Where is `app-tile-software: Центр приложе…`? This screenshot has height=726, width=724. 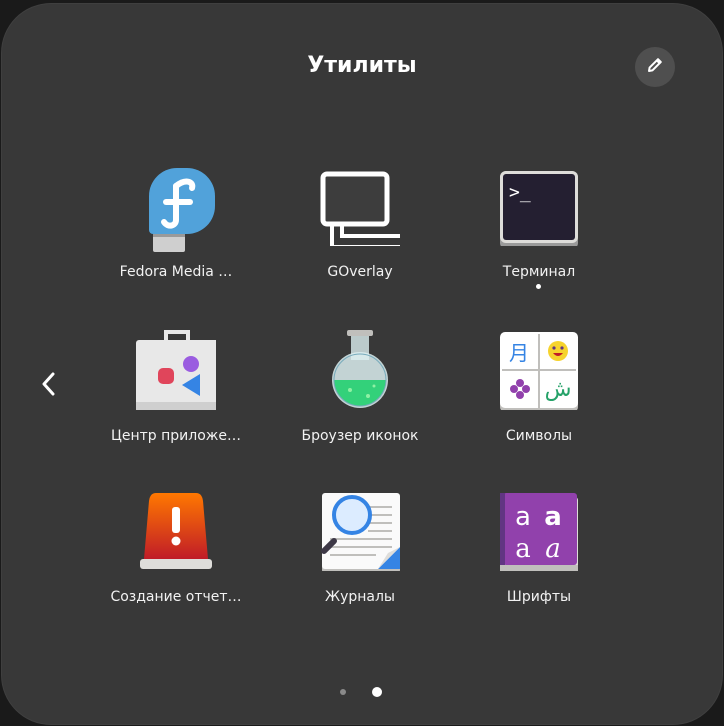 app-tile-software: Центр приложе… is located at coordinates (176, 405).